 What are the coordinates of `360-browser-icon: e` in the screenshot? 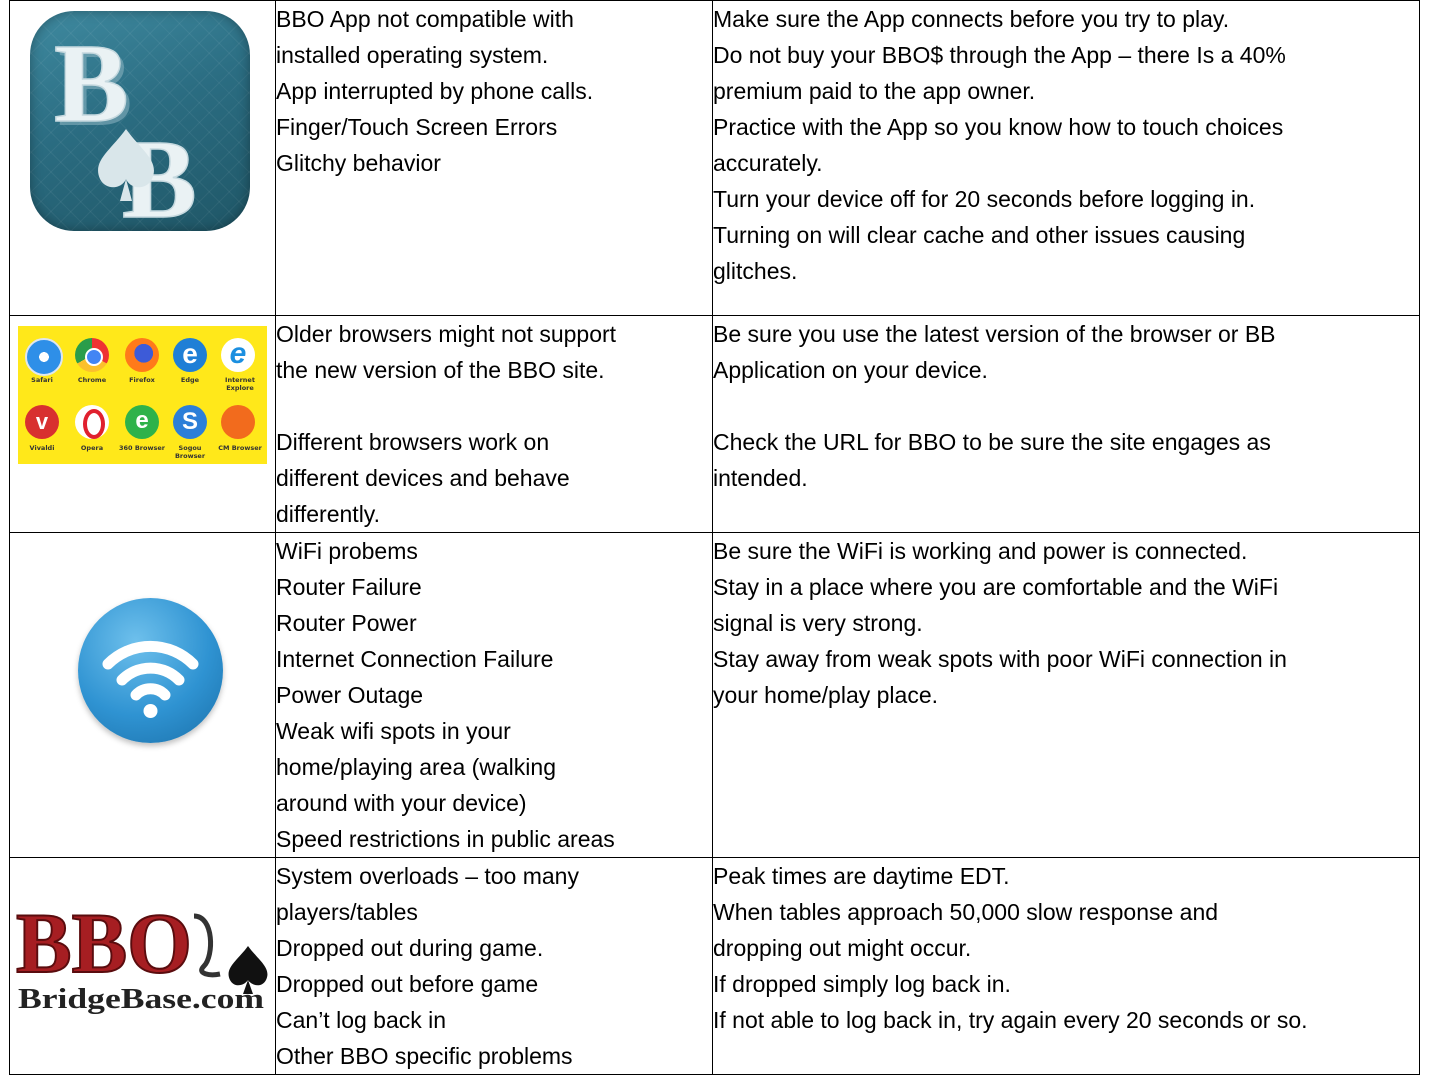 It's located at (142, 422).